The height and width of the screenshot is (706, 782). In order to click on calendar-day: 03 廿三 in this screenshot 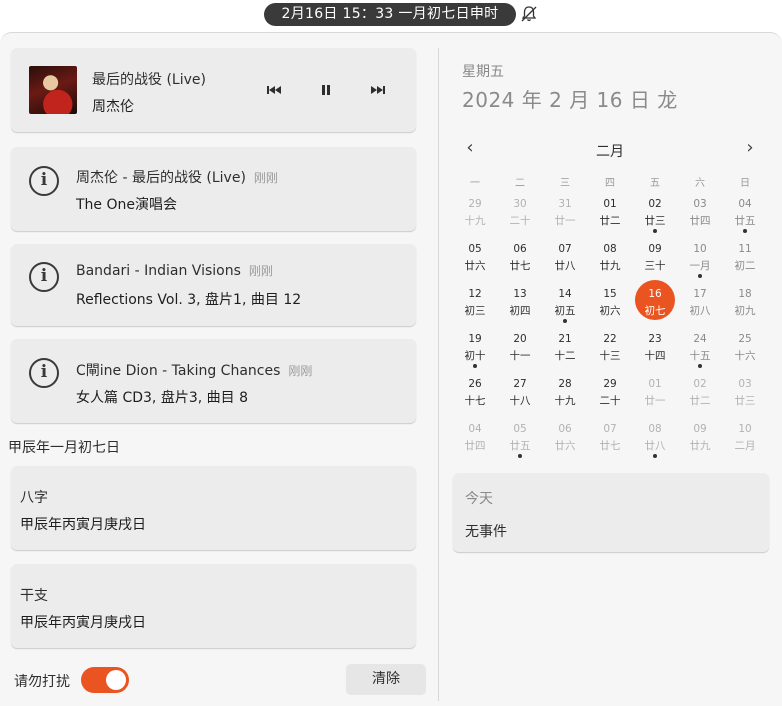, I will do `click(745, 390)`.